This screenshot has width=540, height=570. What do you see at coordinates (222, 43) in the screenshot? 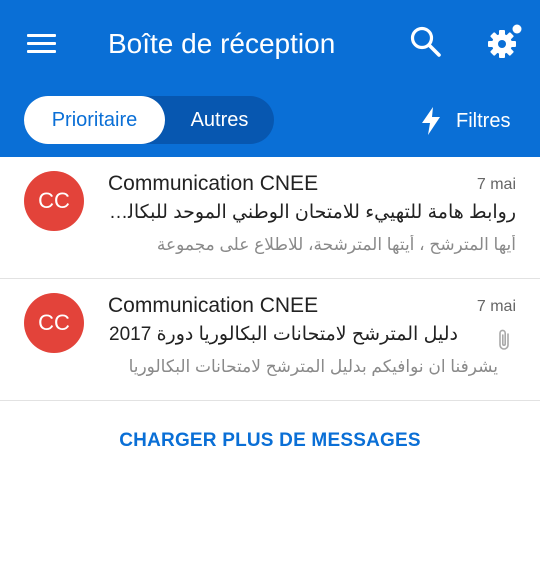
I see `page-title: Boîte de réception` at bounding box center [222, 43].